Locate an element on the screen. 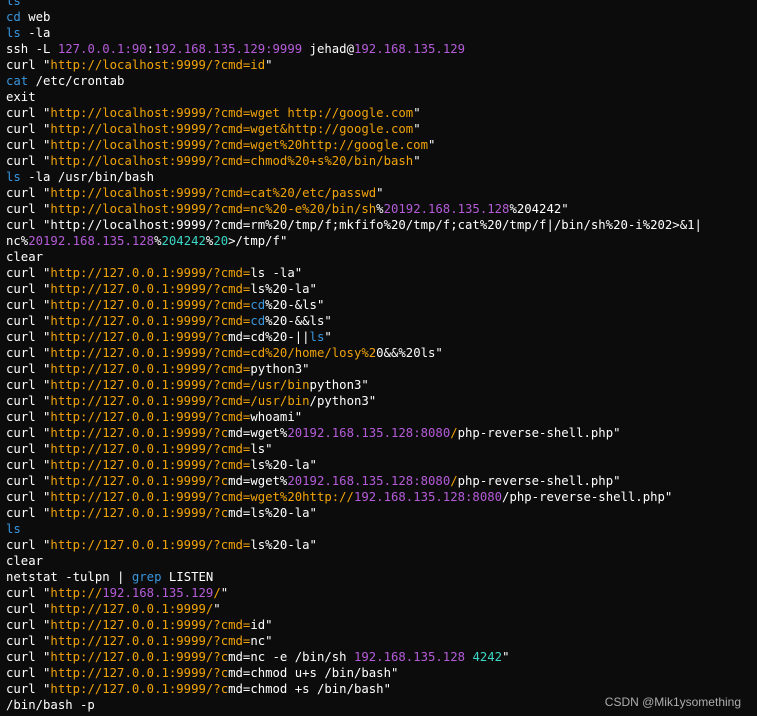 This screenshot has height=716, width=757. command-token: /python3 is located at coordinates (339, 401).